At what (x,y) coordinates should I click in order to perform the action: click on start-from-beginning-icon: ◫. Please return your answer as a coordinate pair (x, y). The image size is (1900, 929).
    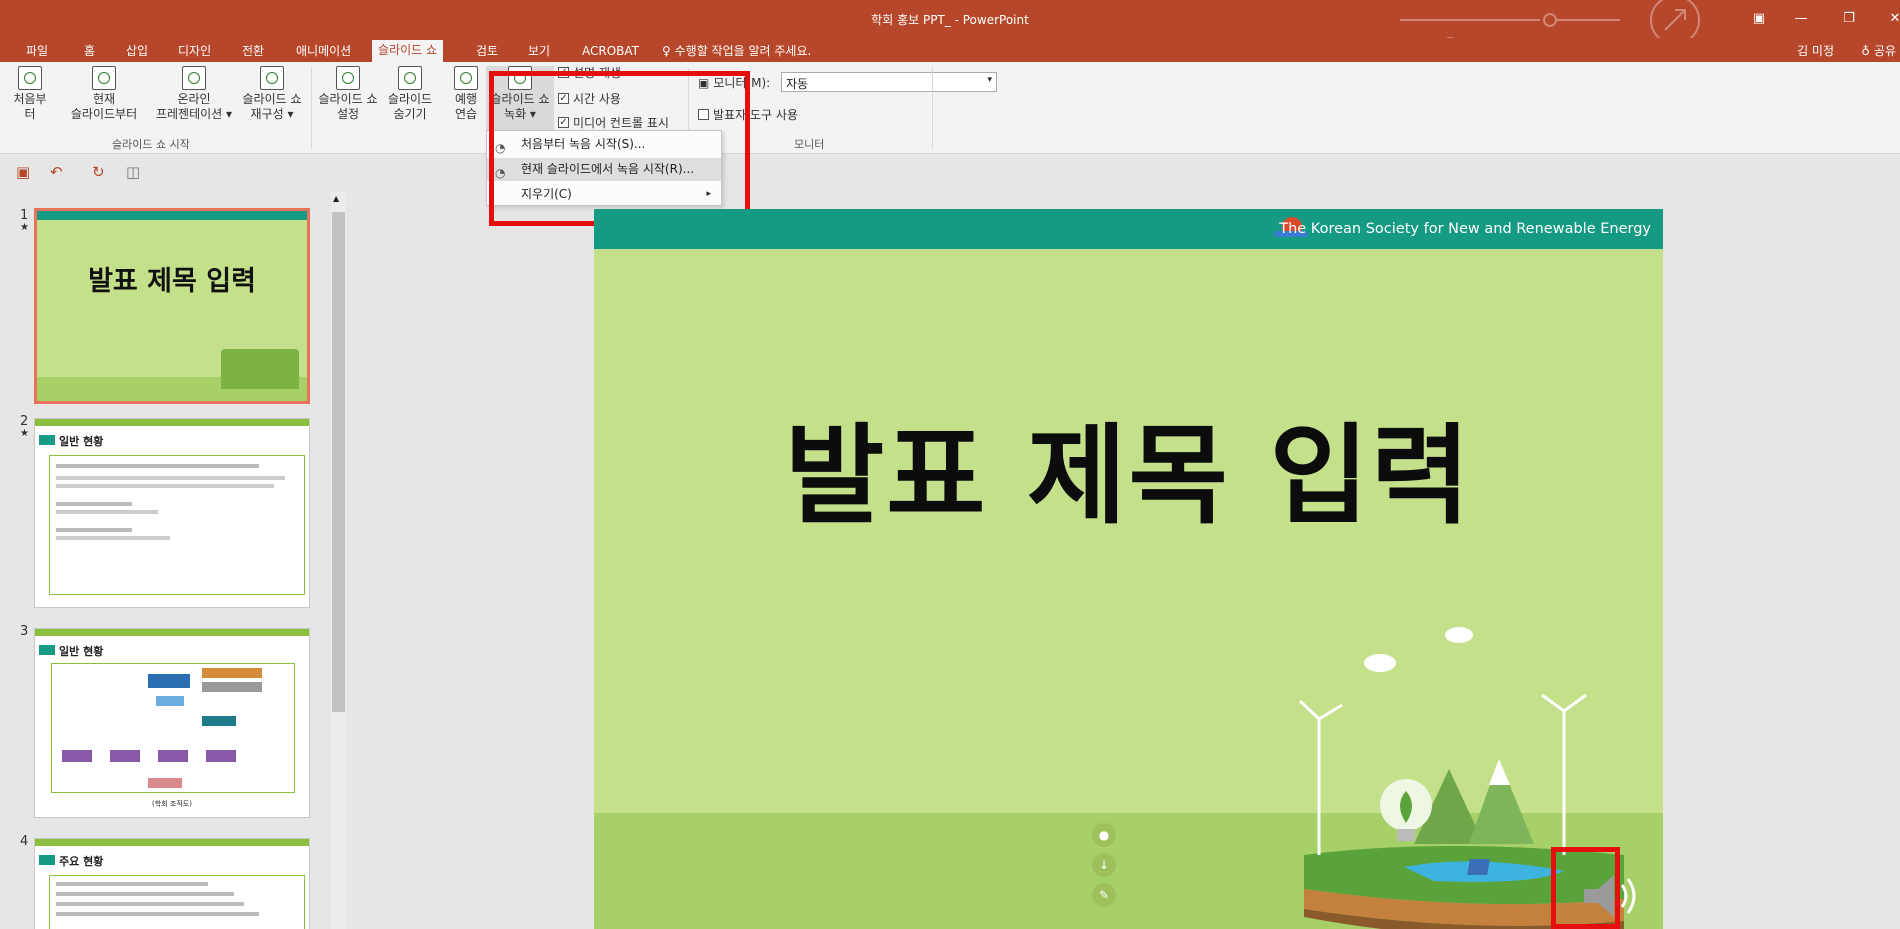
    Looking at the image, I should click on (133, 172).